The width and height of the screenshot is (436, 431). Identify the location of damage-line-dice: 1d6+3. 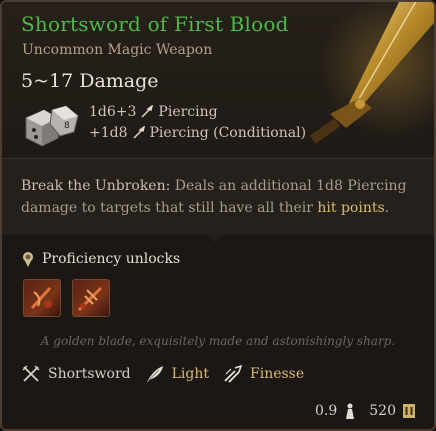
(113, 112).